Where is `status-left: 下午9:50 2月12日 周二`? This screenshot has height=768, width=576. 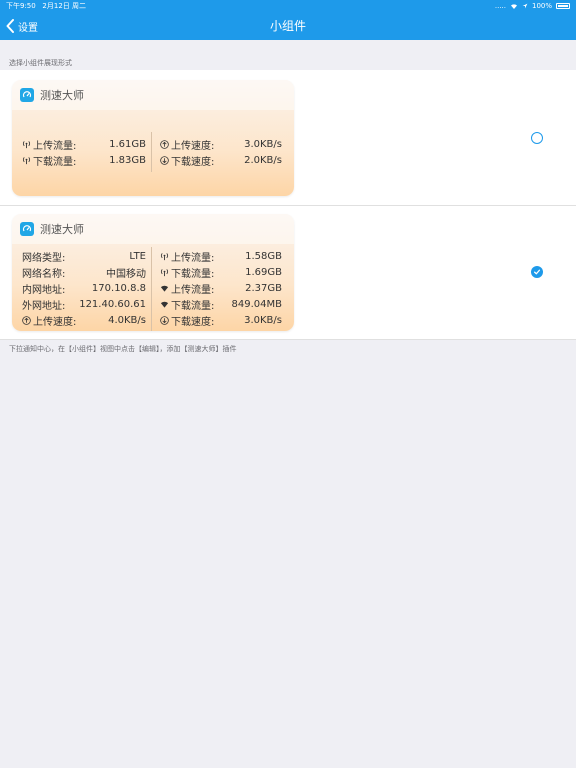
status-left: 下午9:50 2月12日 周二 is located at coordinates (46, 6).